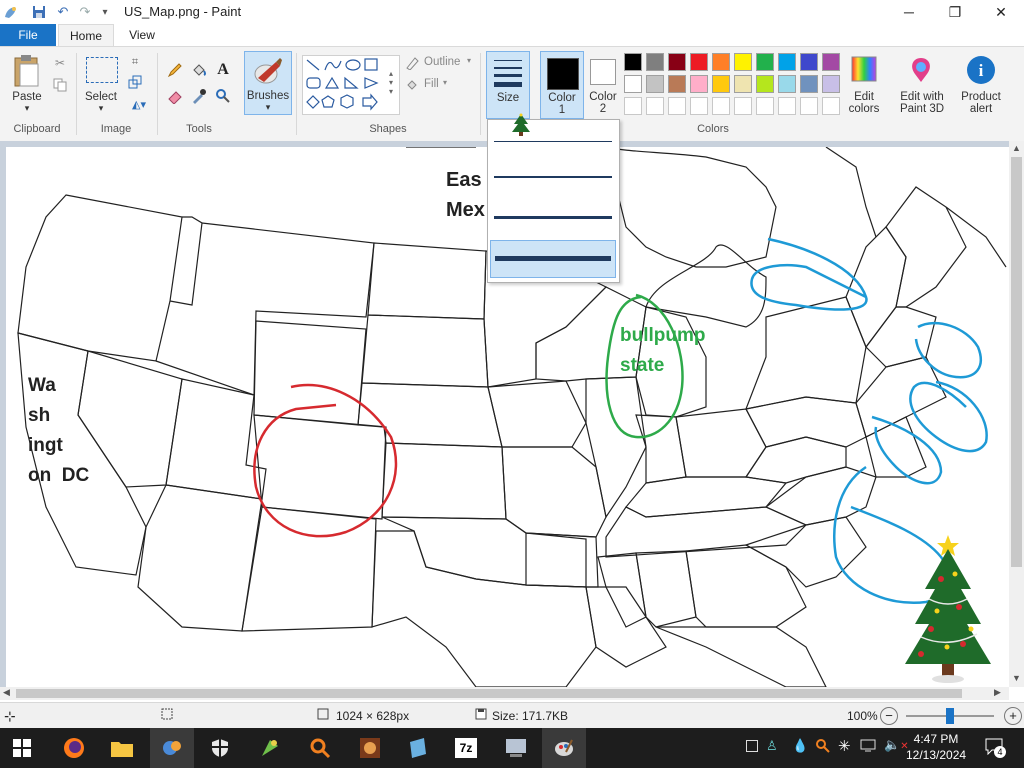  What do you see at coordinates (922, 109) in the screenshot?
I see `paint3d-button-line2: Paint 3D` at bounding box center [922, 109].